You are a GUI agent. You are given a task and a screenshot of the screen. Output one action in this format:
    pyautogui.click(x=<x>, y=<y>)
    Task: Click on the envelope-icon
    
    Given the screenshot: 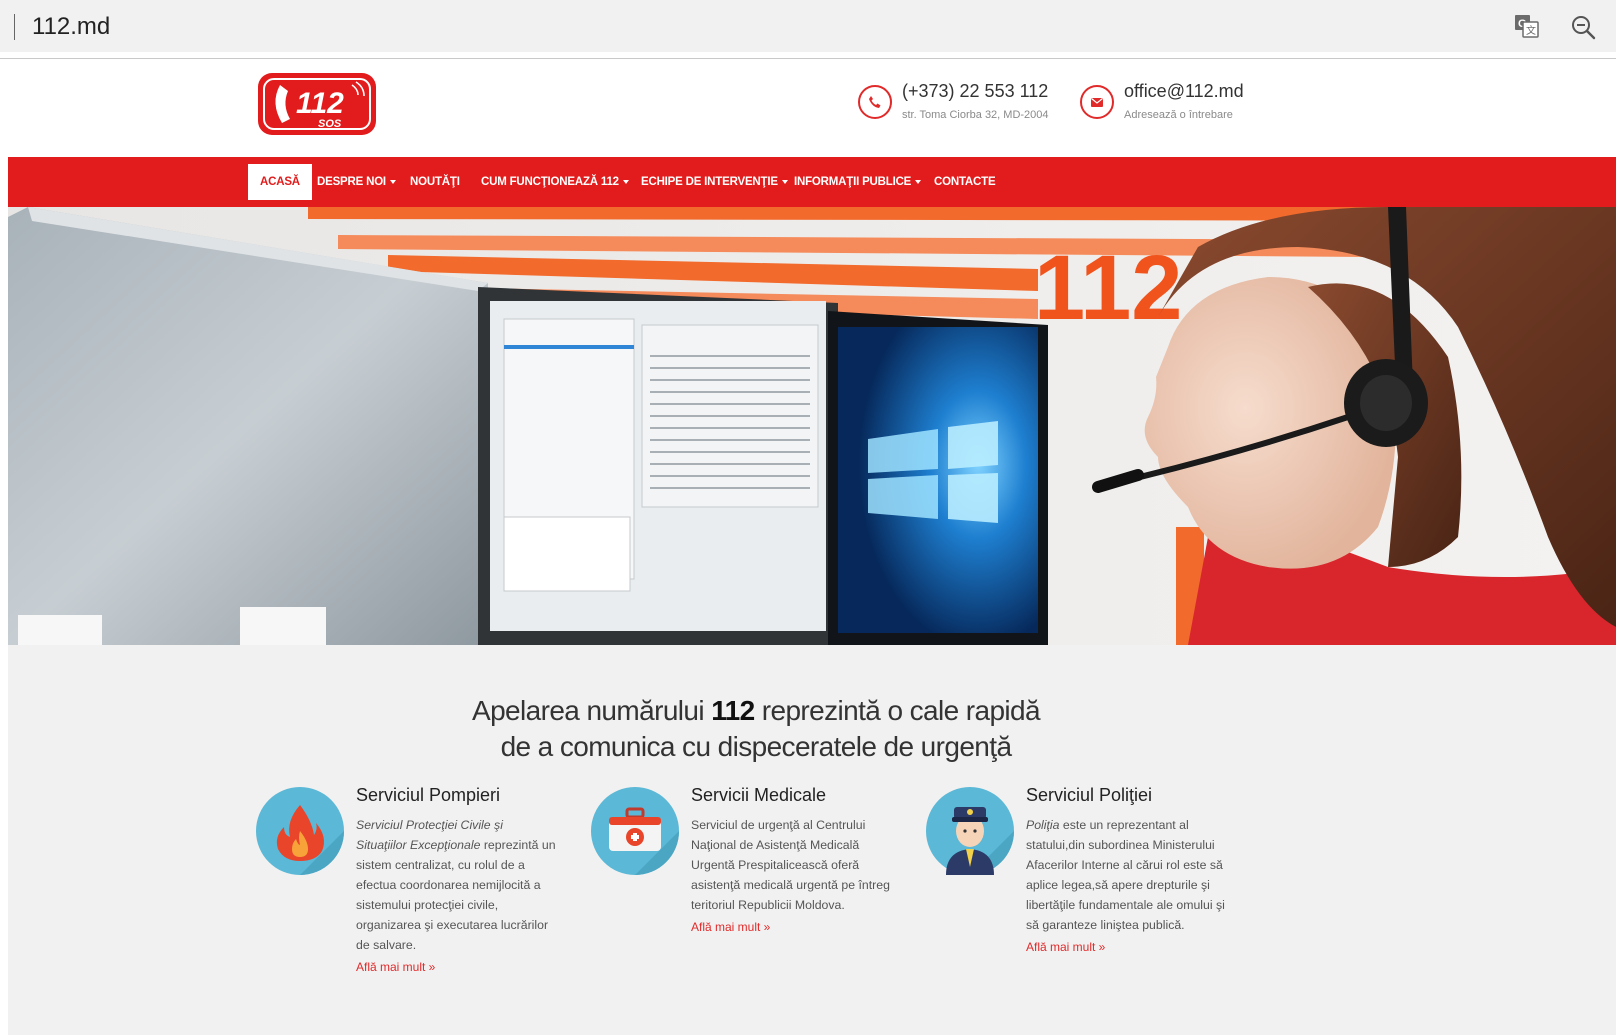 What is the action you would take?
    pyautogui.click(x=1097, y=102)
    